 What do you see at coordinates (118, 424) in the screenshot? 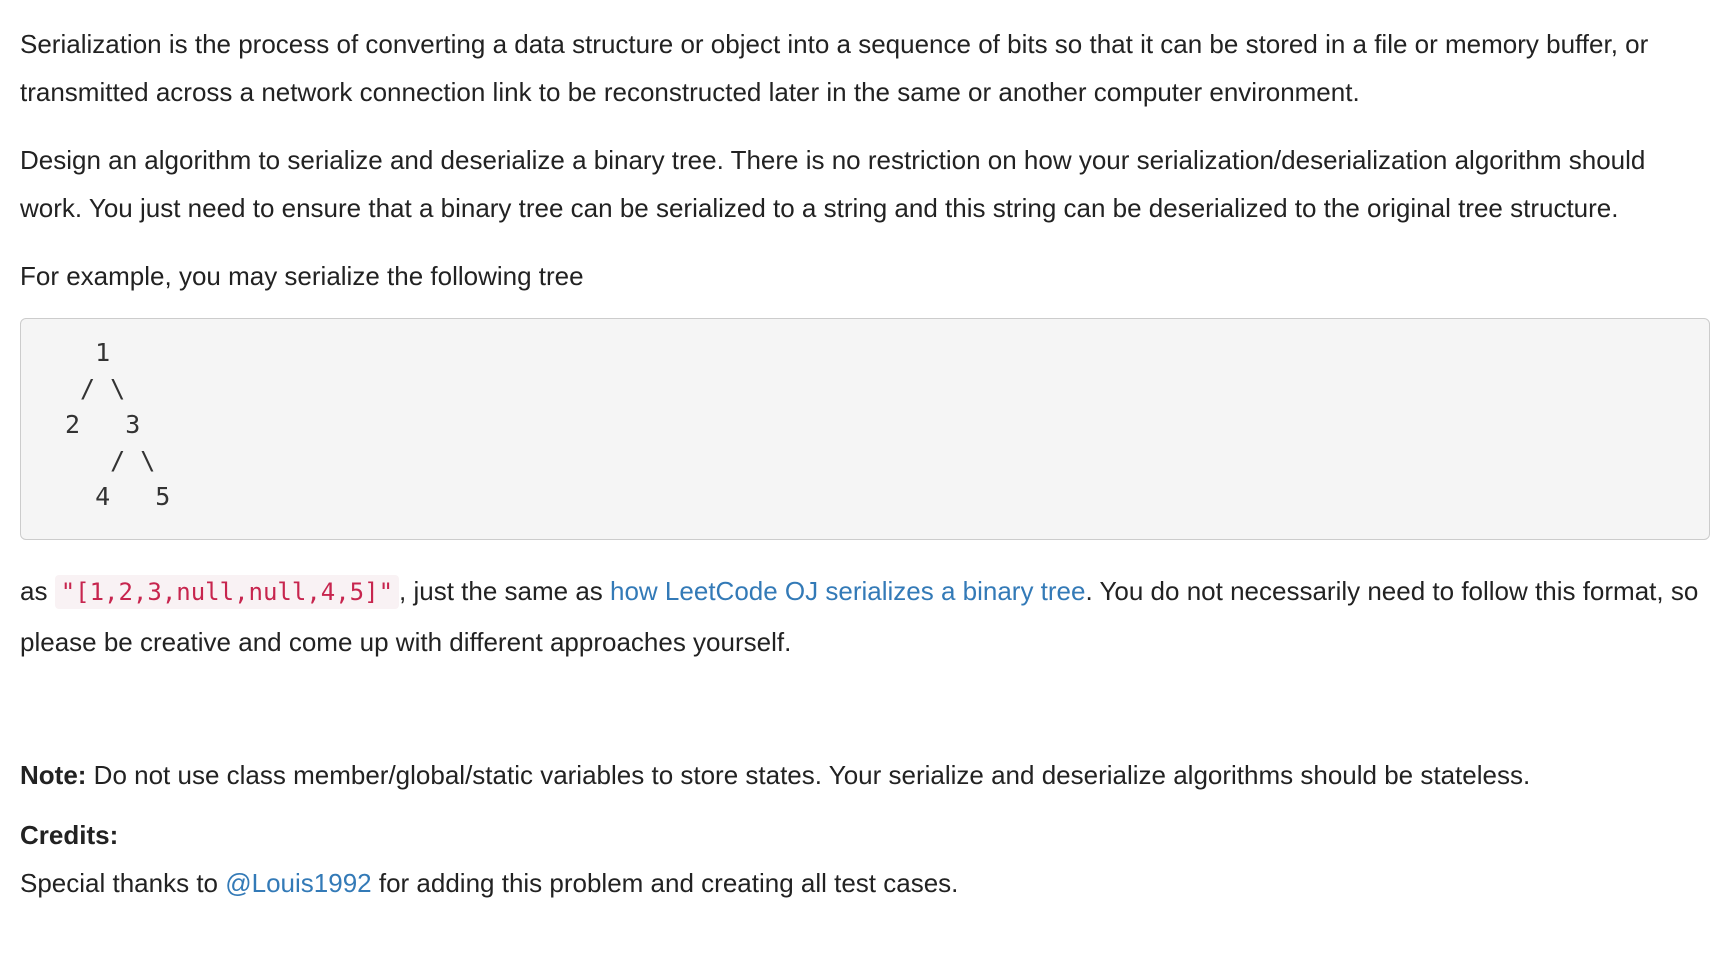
I see `tree-ascii: 1 / \ 2 3 / \ 4 5` at bounding box center [118, 424].